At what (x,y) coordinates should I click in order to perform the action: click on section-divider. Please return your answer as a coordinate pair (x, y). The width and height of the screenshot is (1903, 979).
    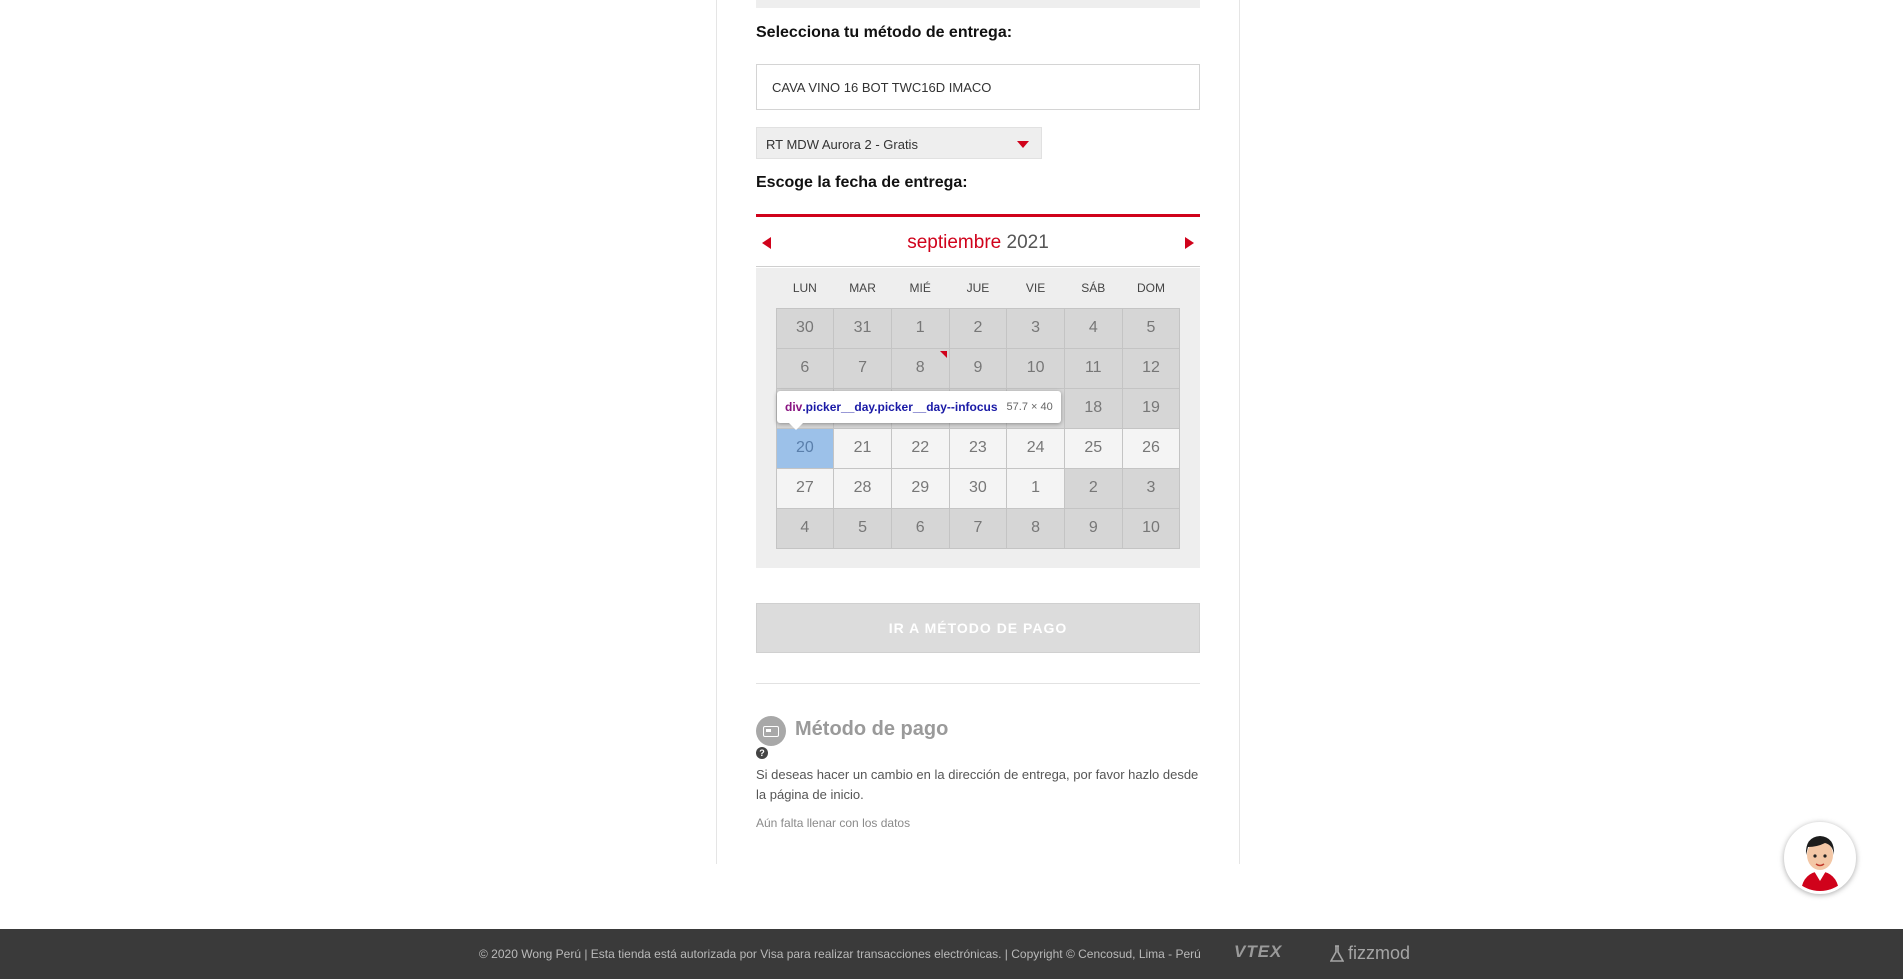
    Looking at the image, I should click on (978, 683).